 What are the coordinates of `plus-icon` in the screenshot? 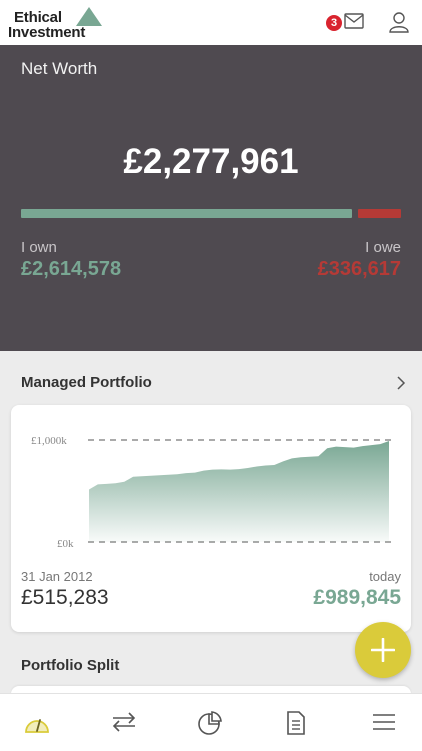 It's located at (383, 650).